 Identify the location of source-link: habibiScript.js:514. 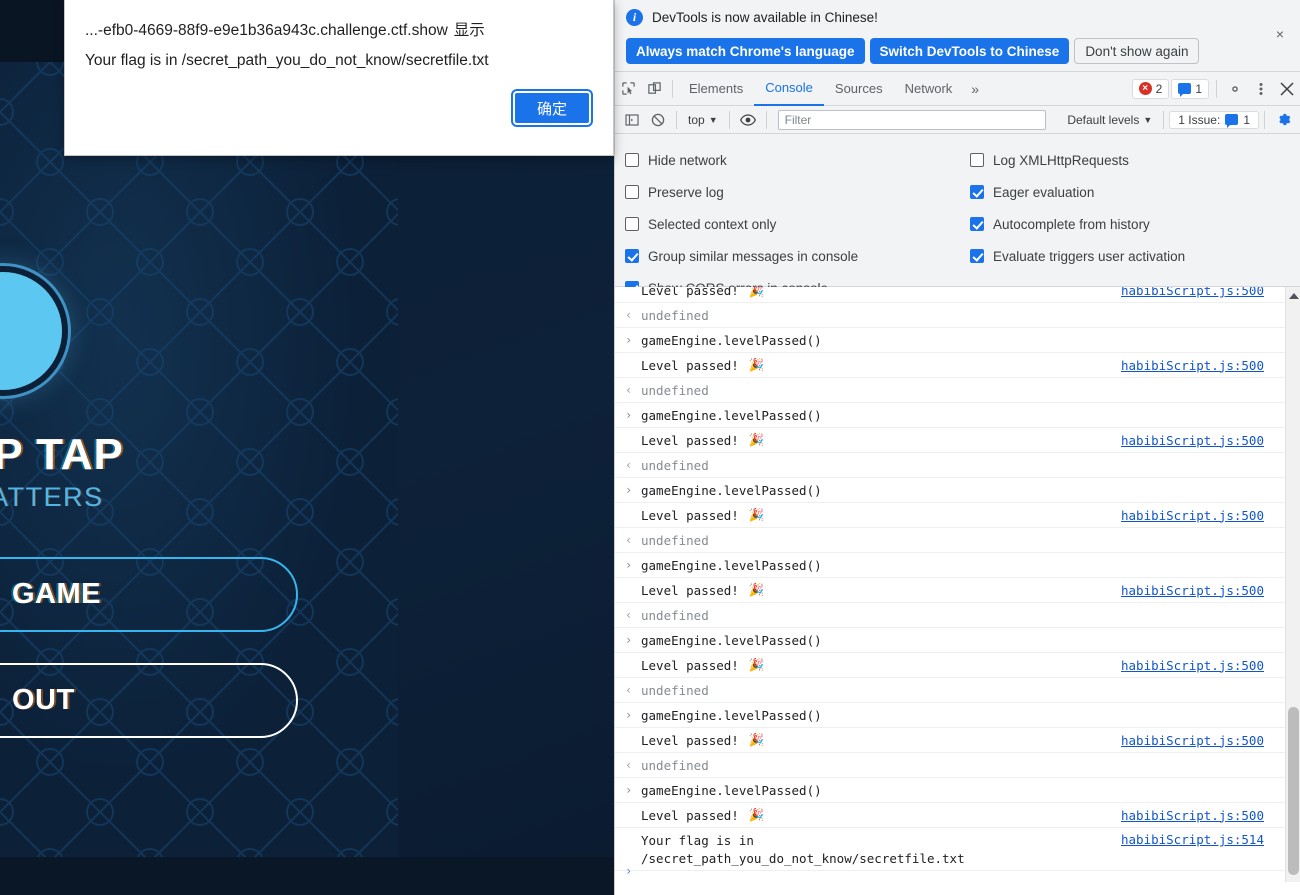
(1192, 839).